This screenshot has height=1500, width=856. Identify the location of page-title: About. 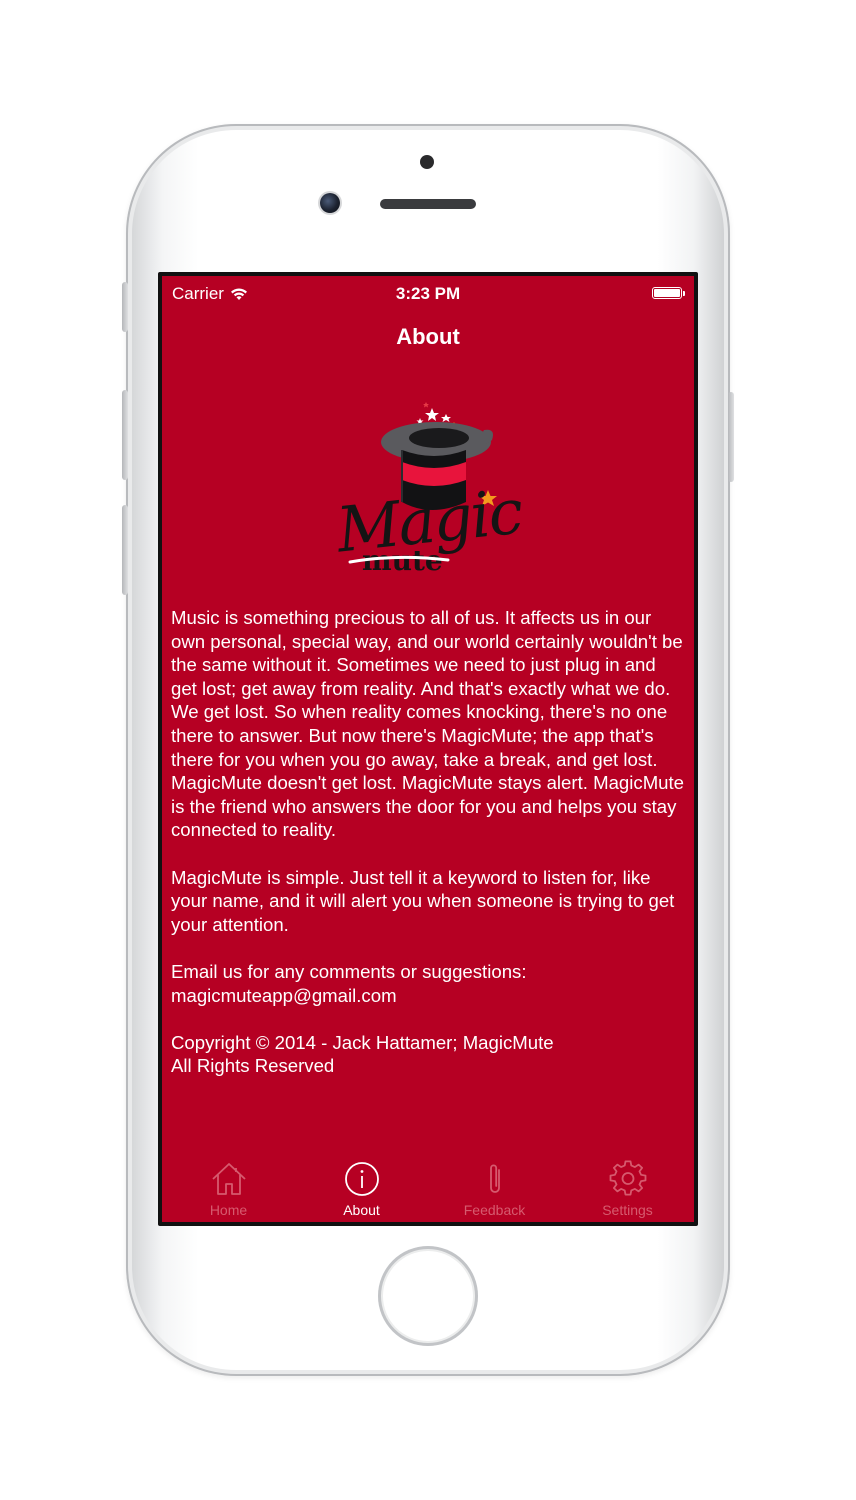
(428, 336).